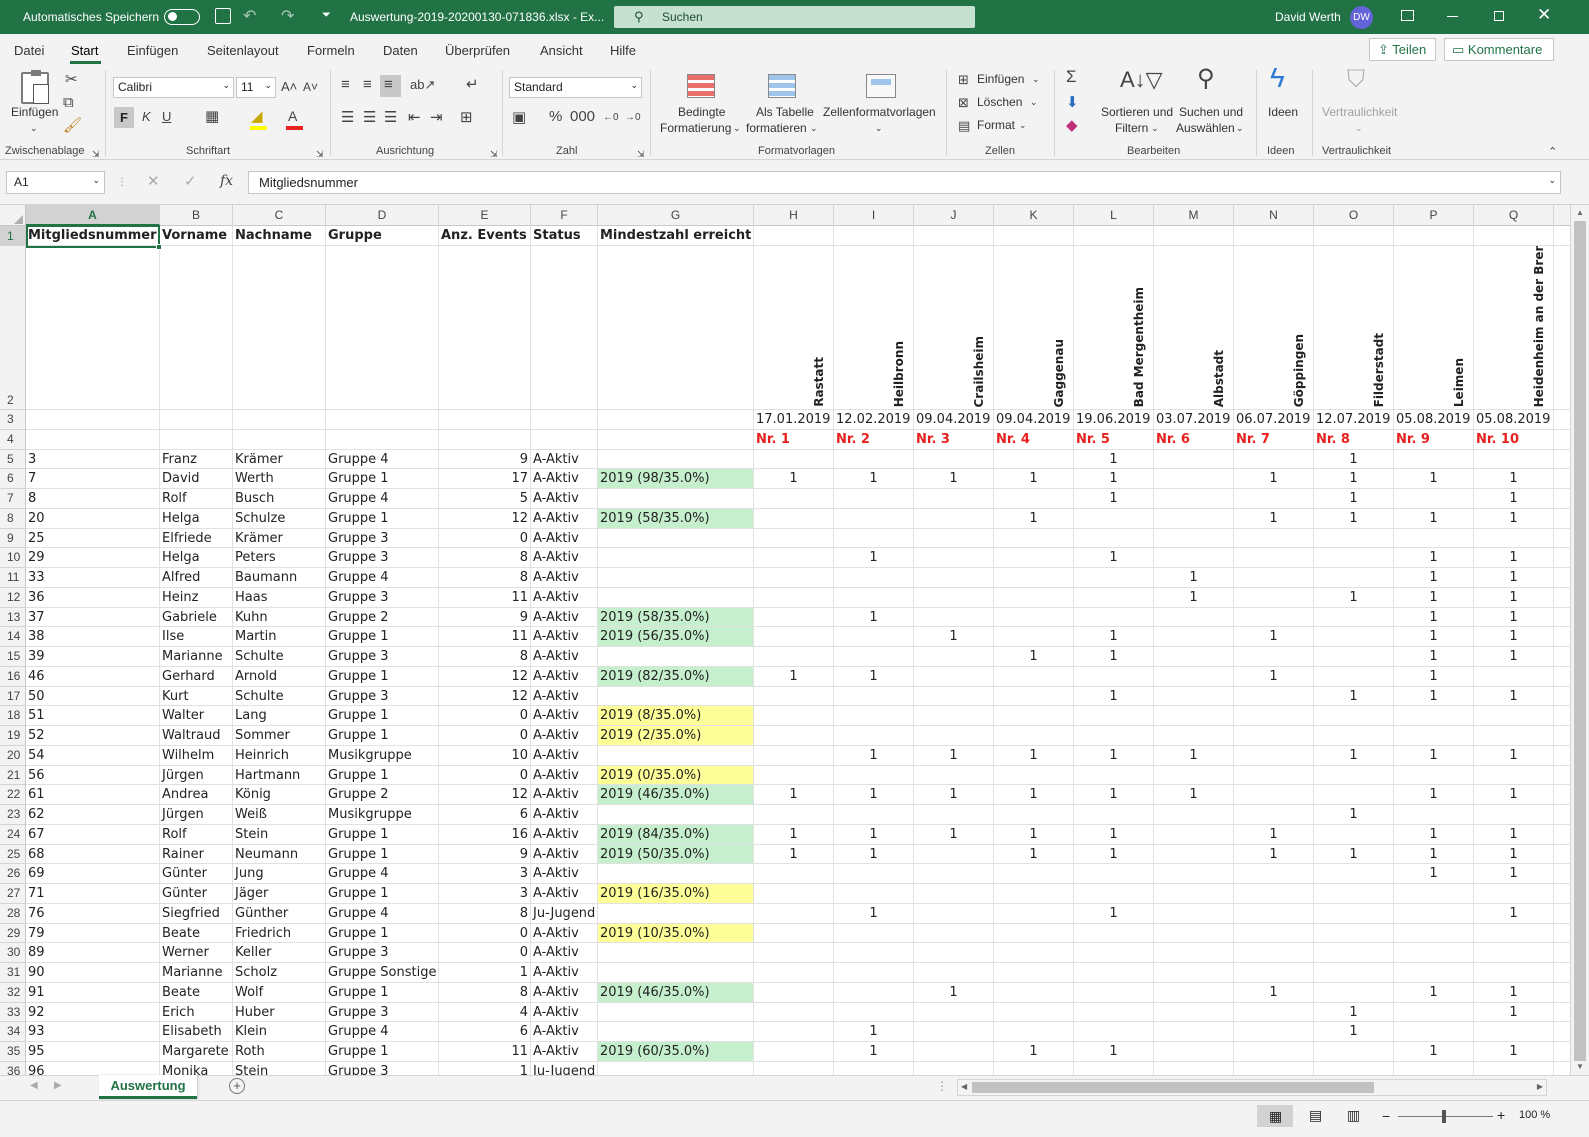 Image resolution: width=1589 pixels, height=1137 pixels. I want to click on column-header: F, so click(564, 215).